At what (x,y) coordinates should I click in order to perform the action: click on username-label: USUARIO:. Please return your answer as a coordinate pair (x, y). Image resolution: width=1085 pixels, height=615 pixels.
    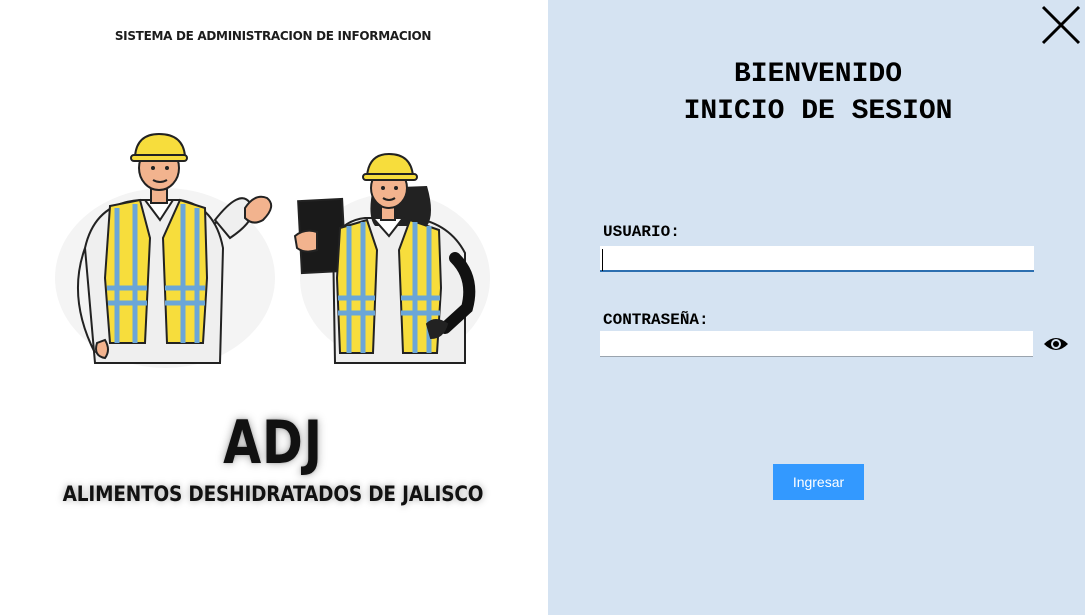
    Looking at the image, I should click on (641, 232).